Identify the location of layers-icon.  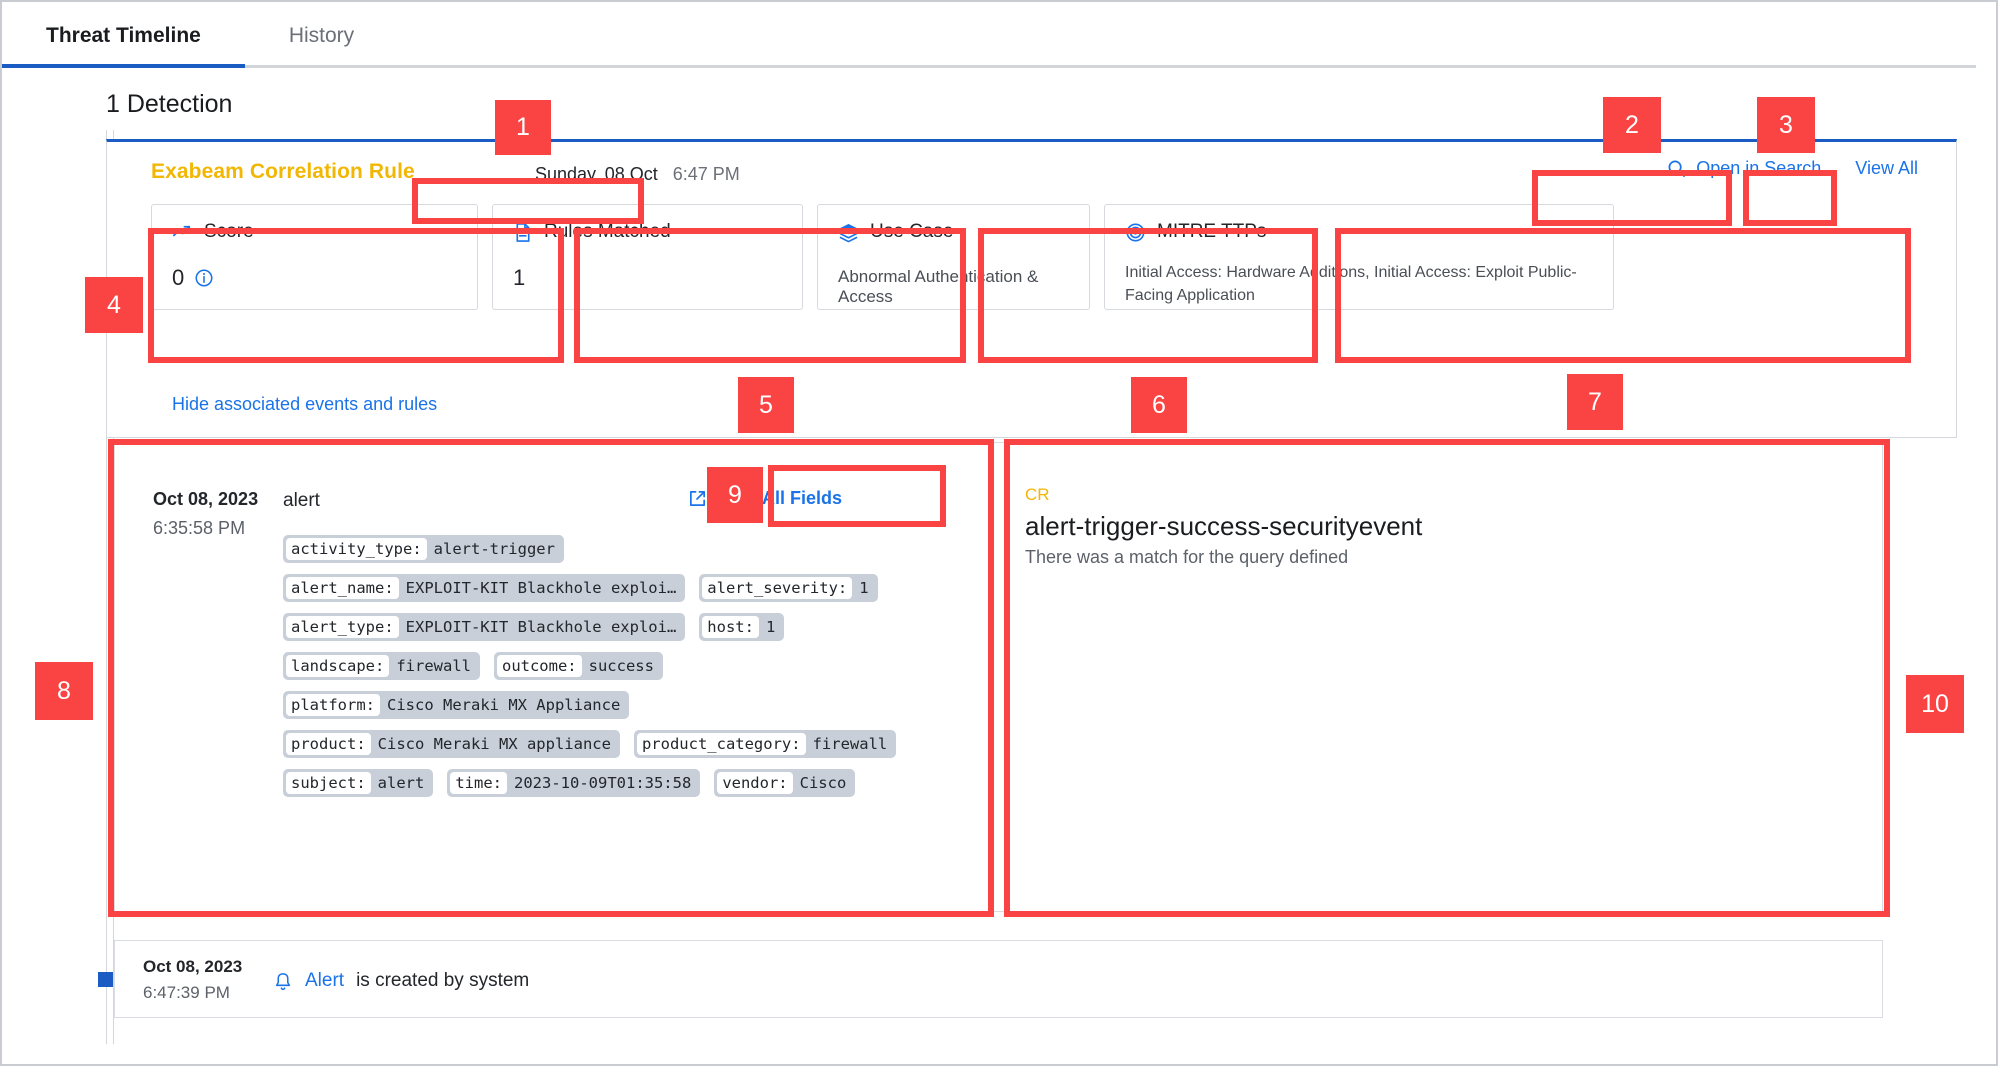
(848, 232).